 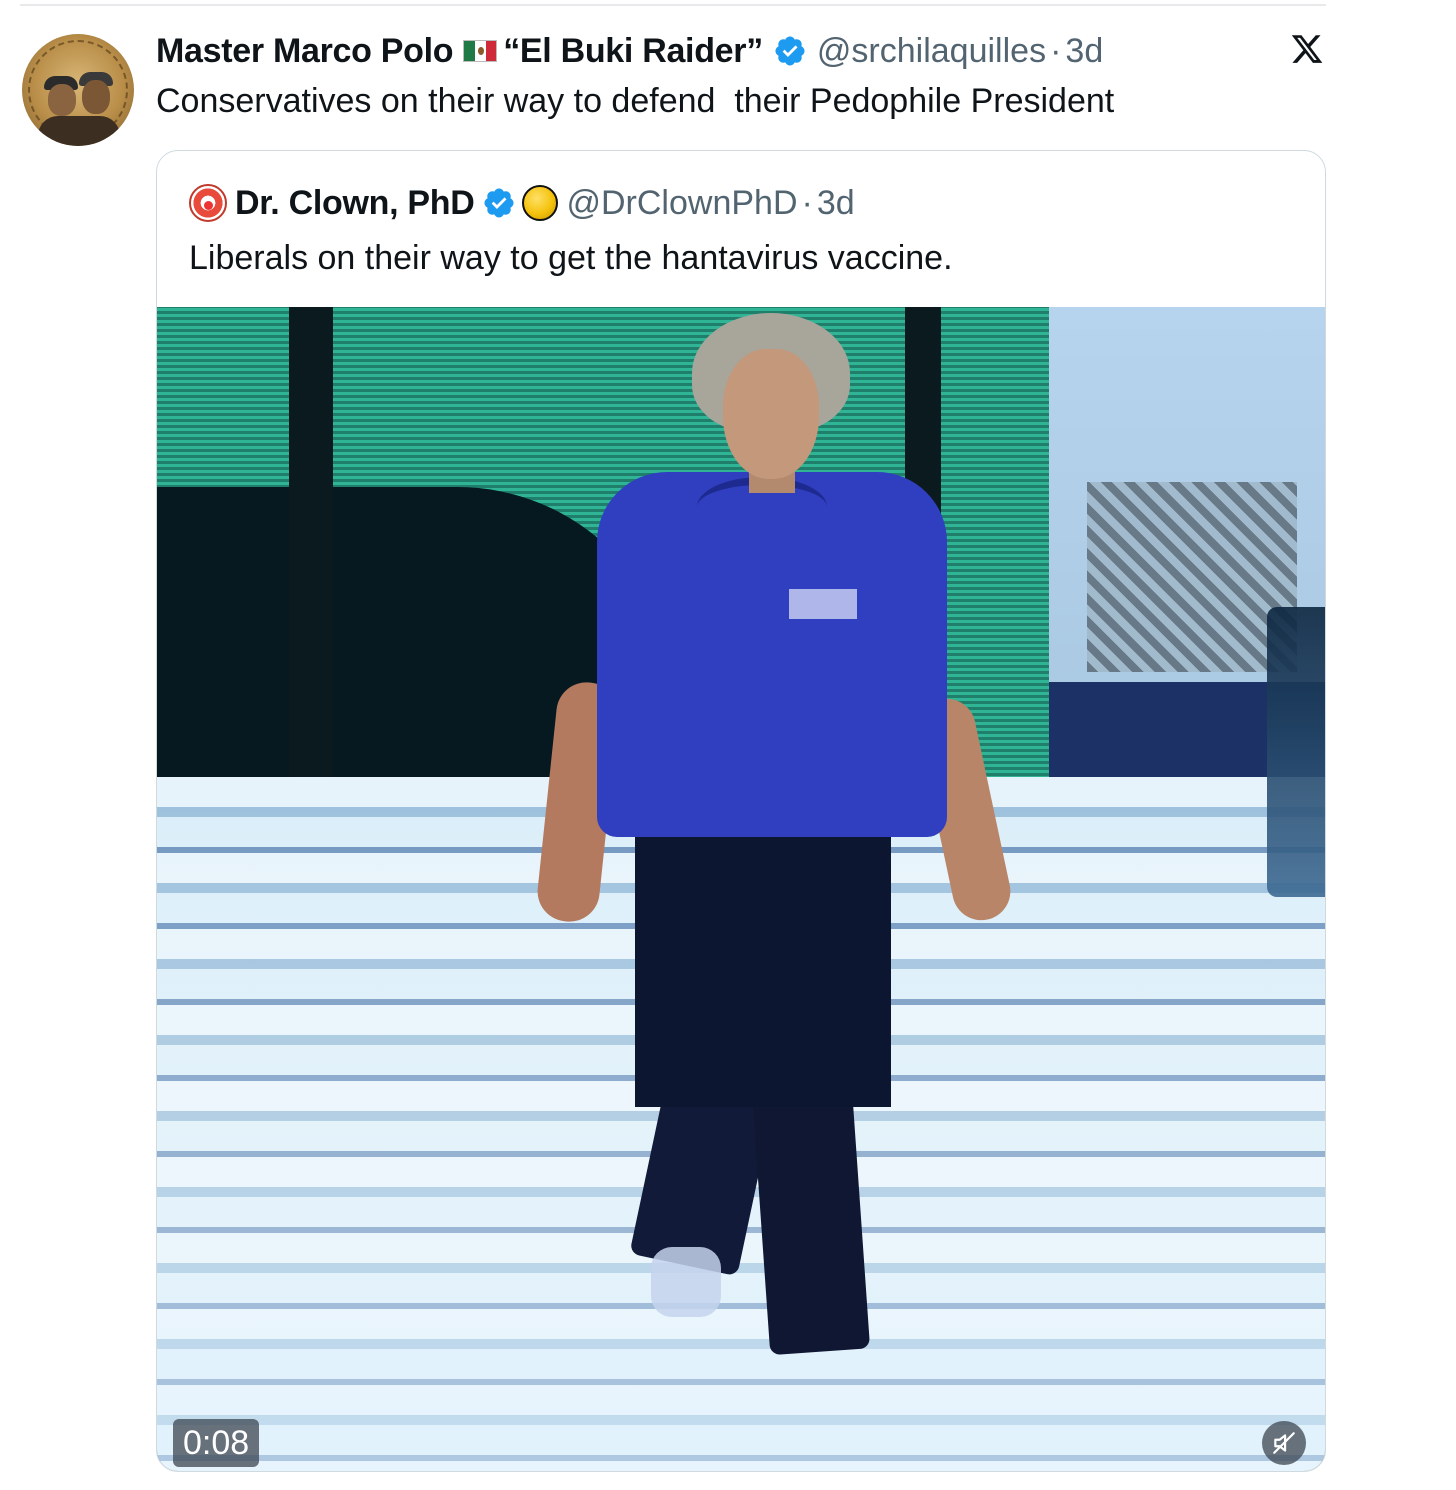 I want to click on figure-face, so click(x=771, y=414).